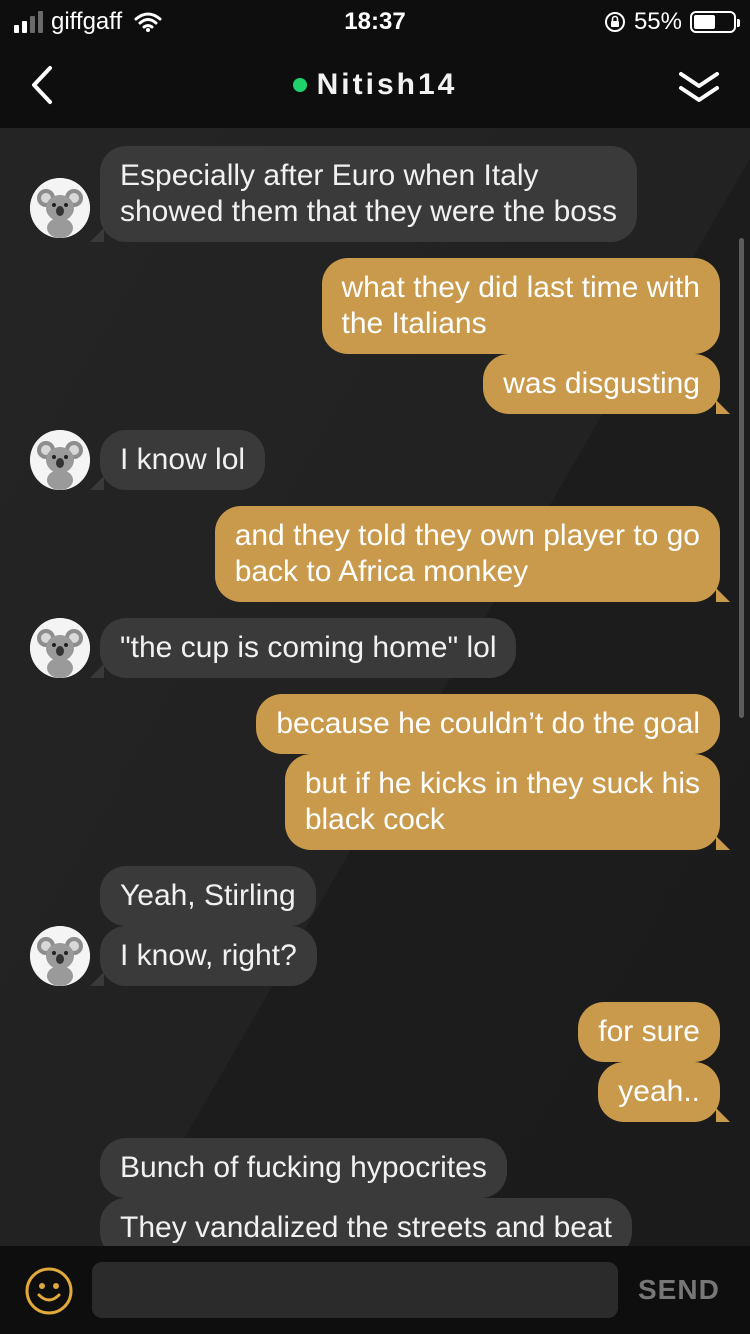 The image size is (750, 1334). I want to click on message-text-line: for sure, so click(649, 1031).